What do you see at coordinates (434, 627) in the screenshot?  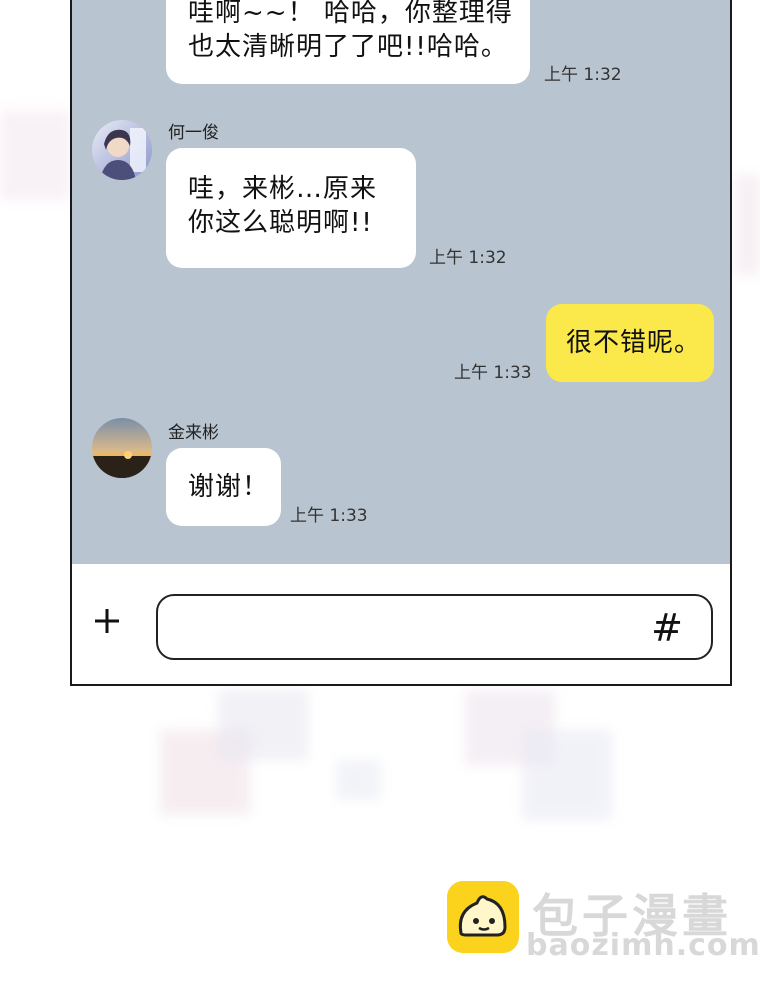 I see `message-input: #` at bounding box center [434, 627].